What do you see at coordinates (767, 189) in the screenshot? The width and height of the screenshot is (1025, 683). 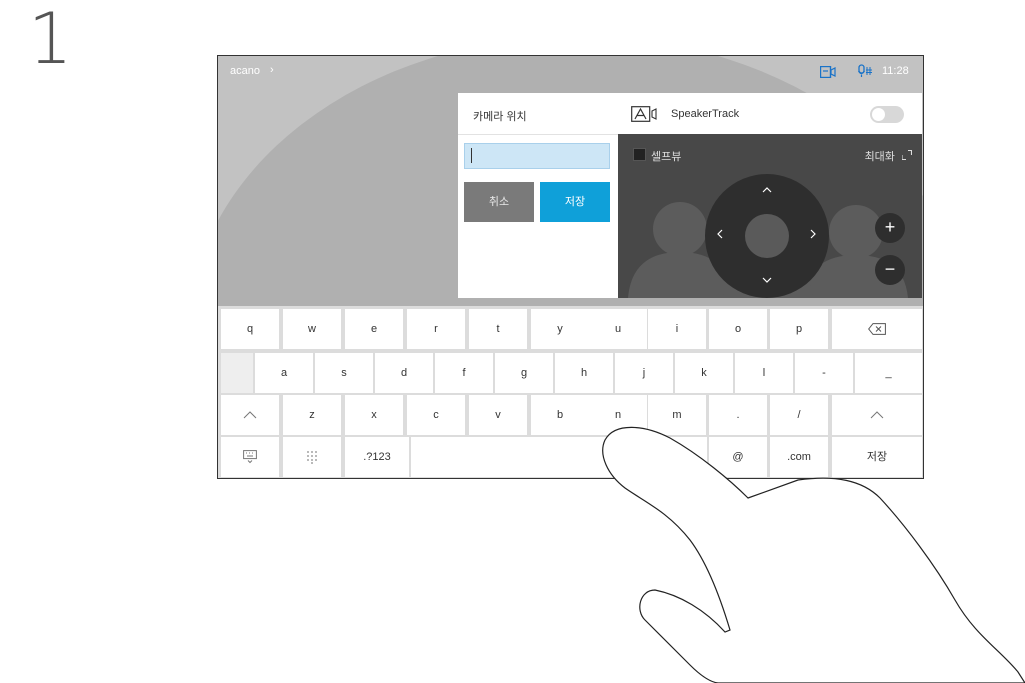 I see `dpad-up-button` at bounding box center [767, 189].